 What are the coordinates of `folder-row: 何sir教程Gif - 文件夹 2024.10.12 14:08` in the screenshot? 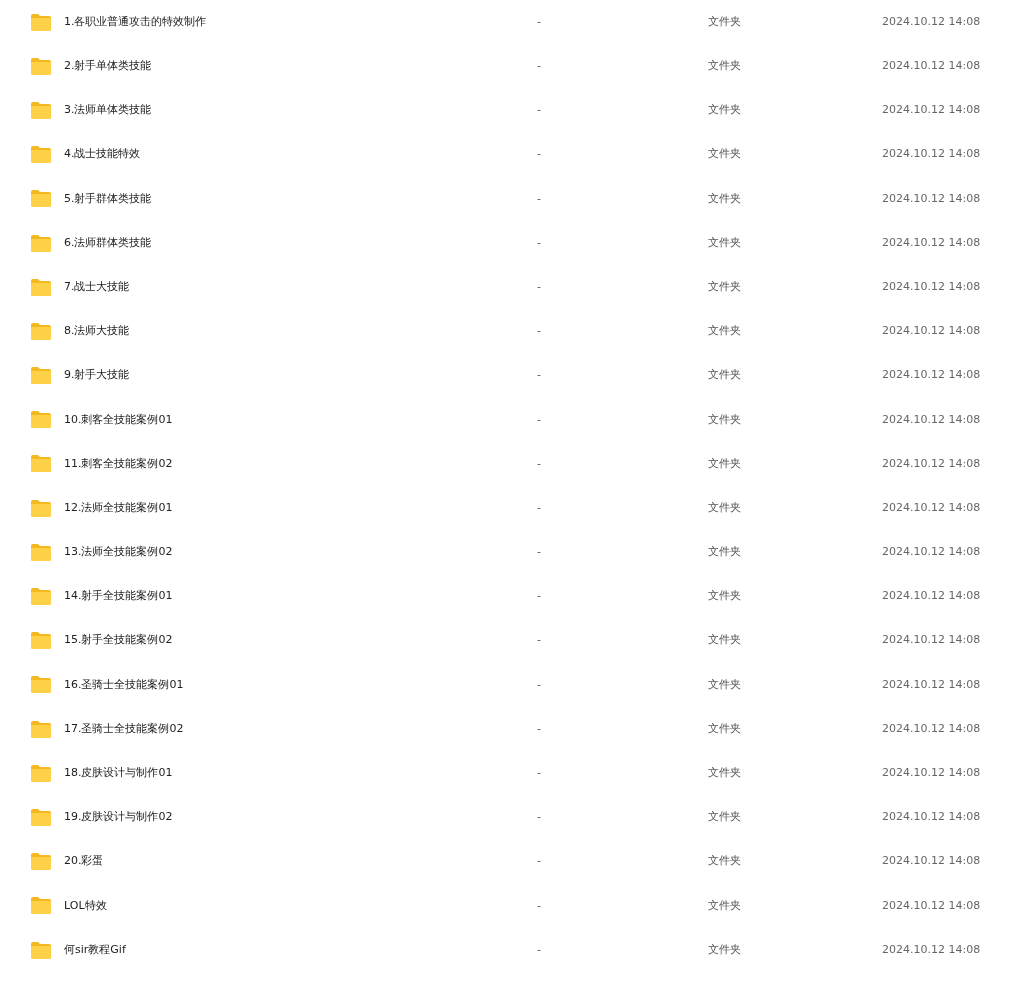 It's located at (512, 950).